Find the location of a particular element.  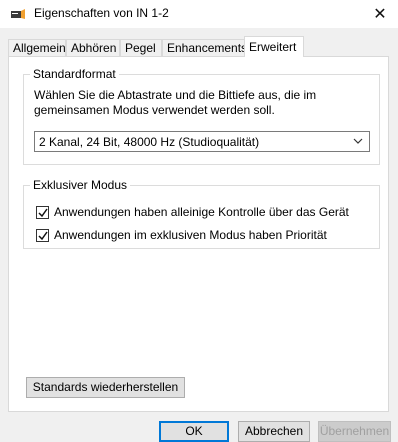

exclusive-priority-checkbox is located at coordinates (42, 235).